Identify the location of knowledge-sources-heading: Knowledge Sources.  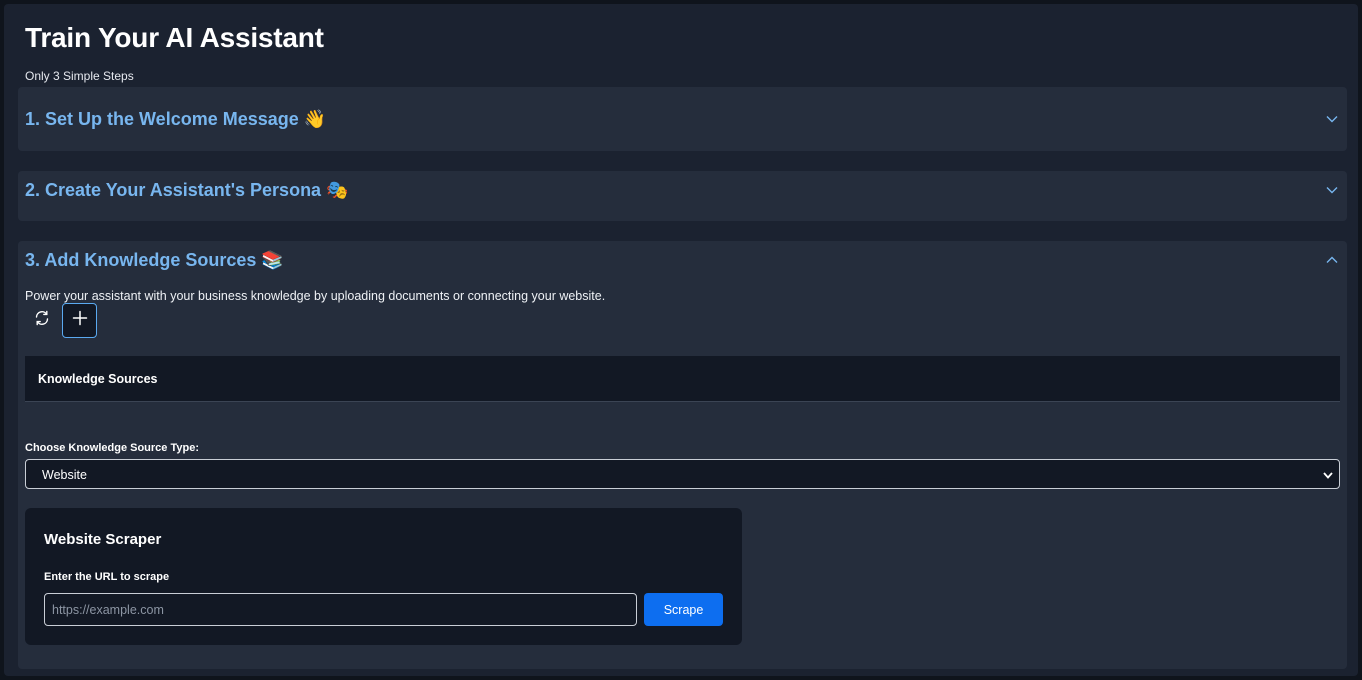
(98, 379).